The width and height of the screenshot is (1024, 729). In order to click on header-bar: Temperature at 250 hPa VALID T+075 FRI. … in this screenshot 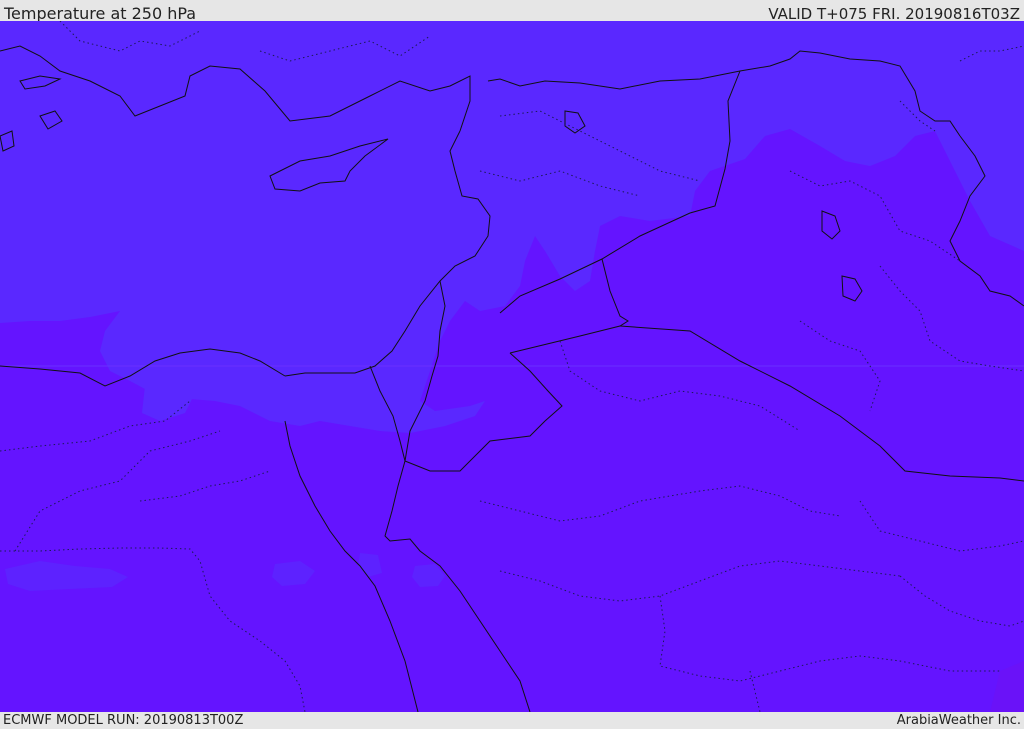, I will do `click(512, 11)`.